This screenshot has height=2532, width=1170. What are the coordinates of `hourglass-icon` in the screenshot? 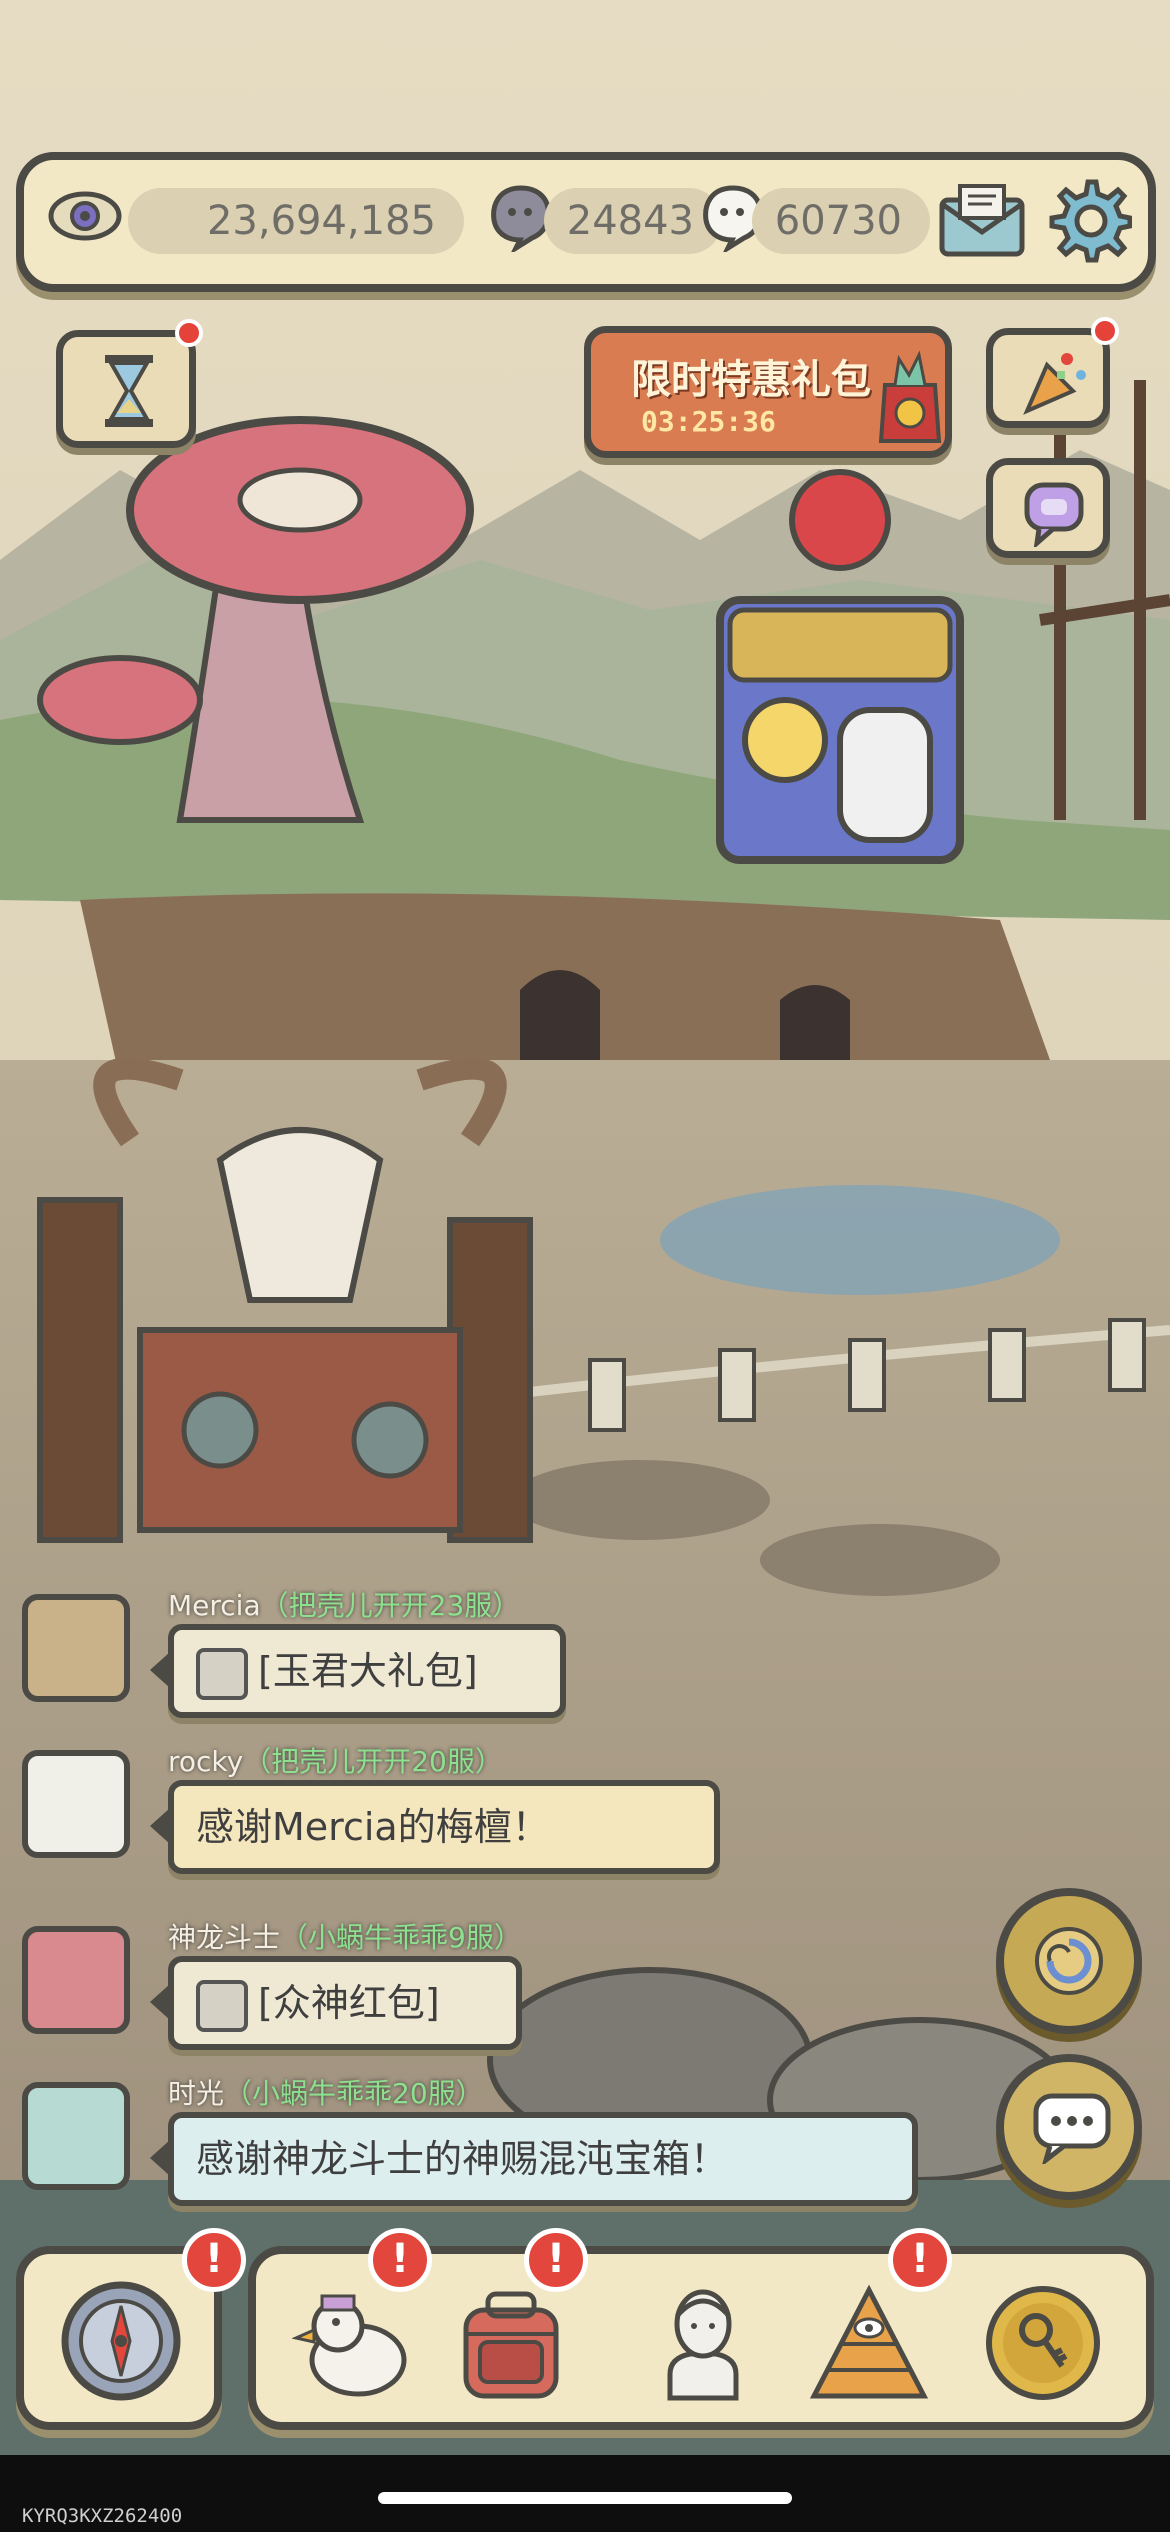 It's located at (129, 391).